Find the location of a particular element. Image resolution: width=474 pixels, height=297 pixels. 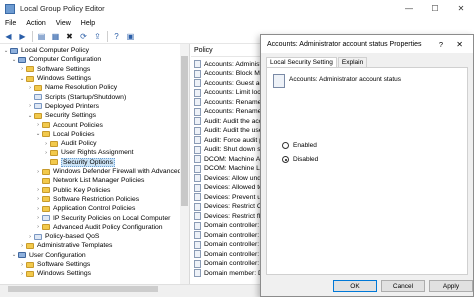

tree-item: ⌄ Windows Settings is located at coordinates (55, 78).